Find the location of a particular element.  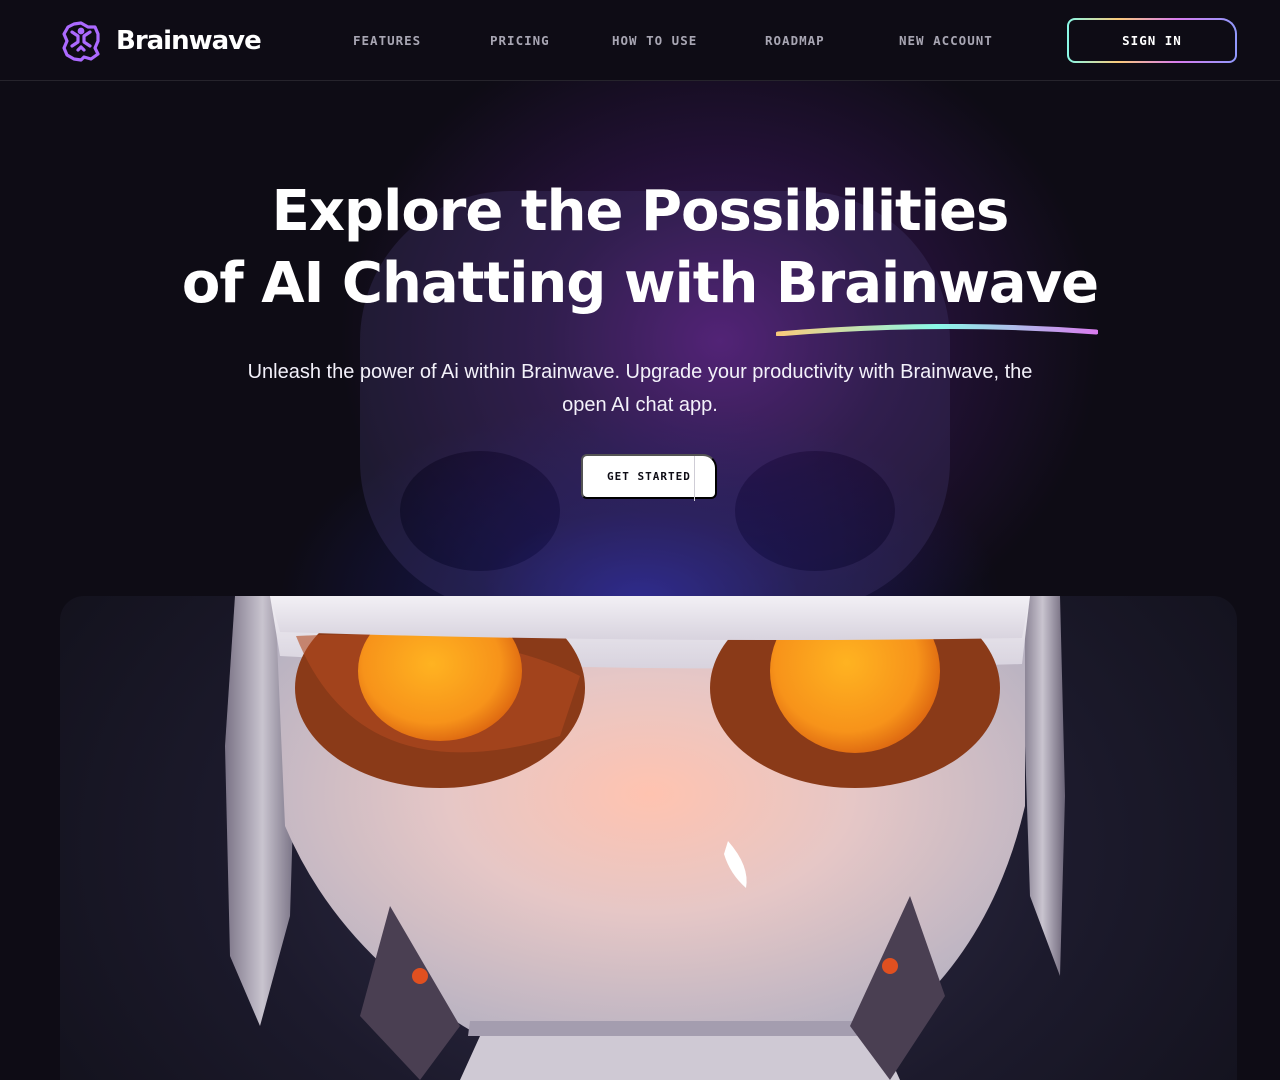

nav-link-roadmap: ROADMAP is located at coordinates (795, 40).